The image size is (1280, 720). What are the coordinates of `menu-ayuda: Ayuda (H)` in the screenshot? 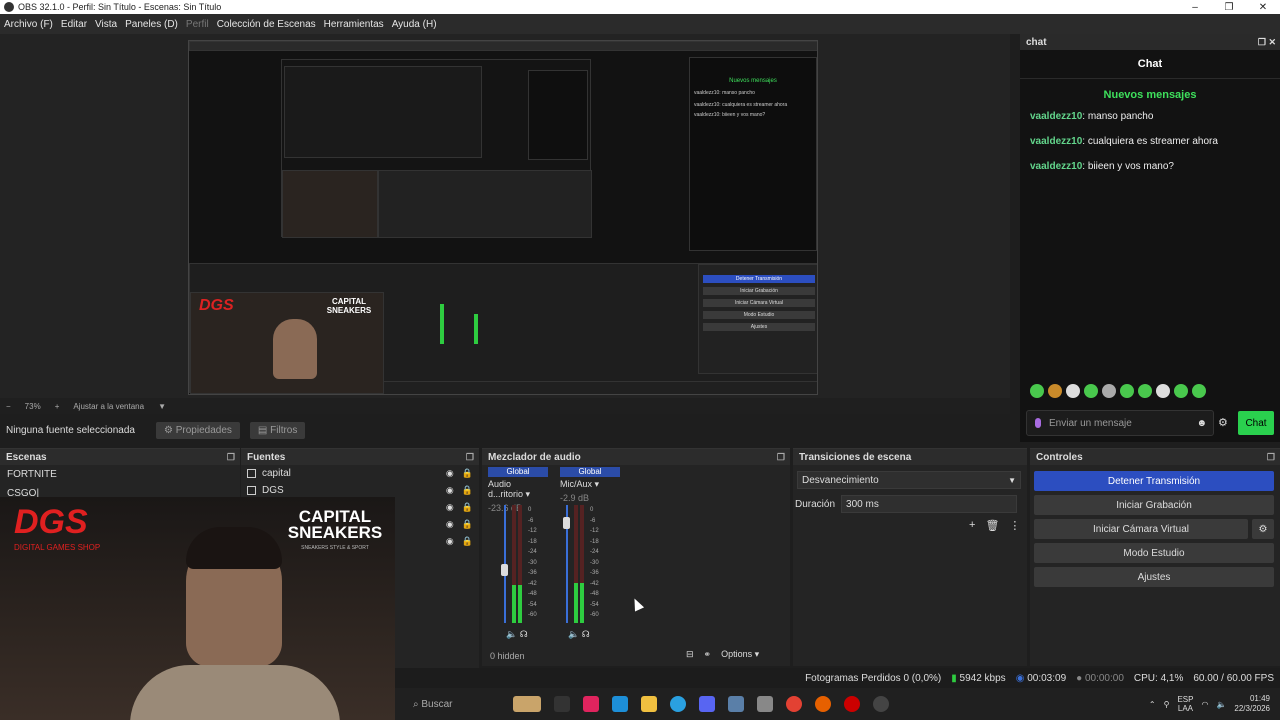 It's located at (414, 24).